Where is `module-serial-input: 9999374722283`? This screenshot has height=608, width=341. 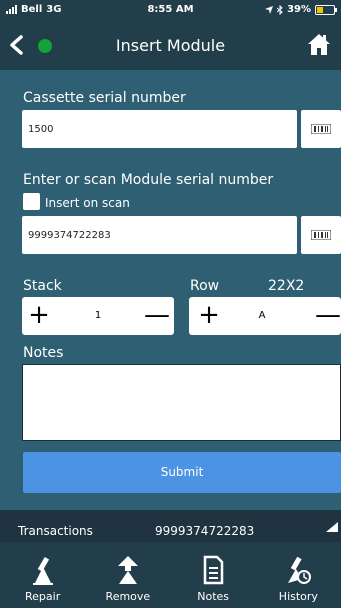
module-serial-input: 9999374722283 is located at coordinates (159, 235).